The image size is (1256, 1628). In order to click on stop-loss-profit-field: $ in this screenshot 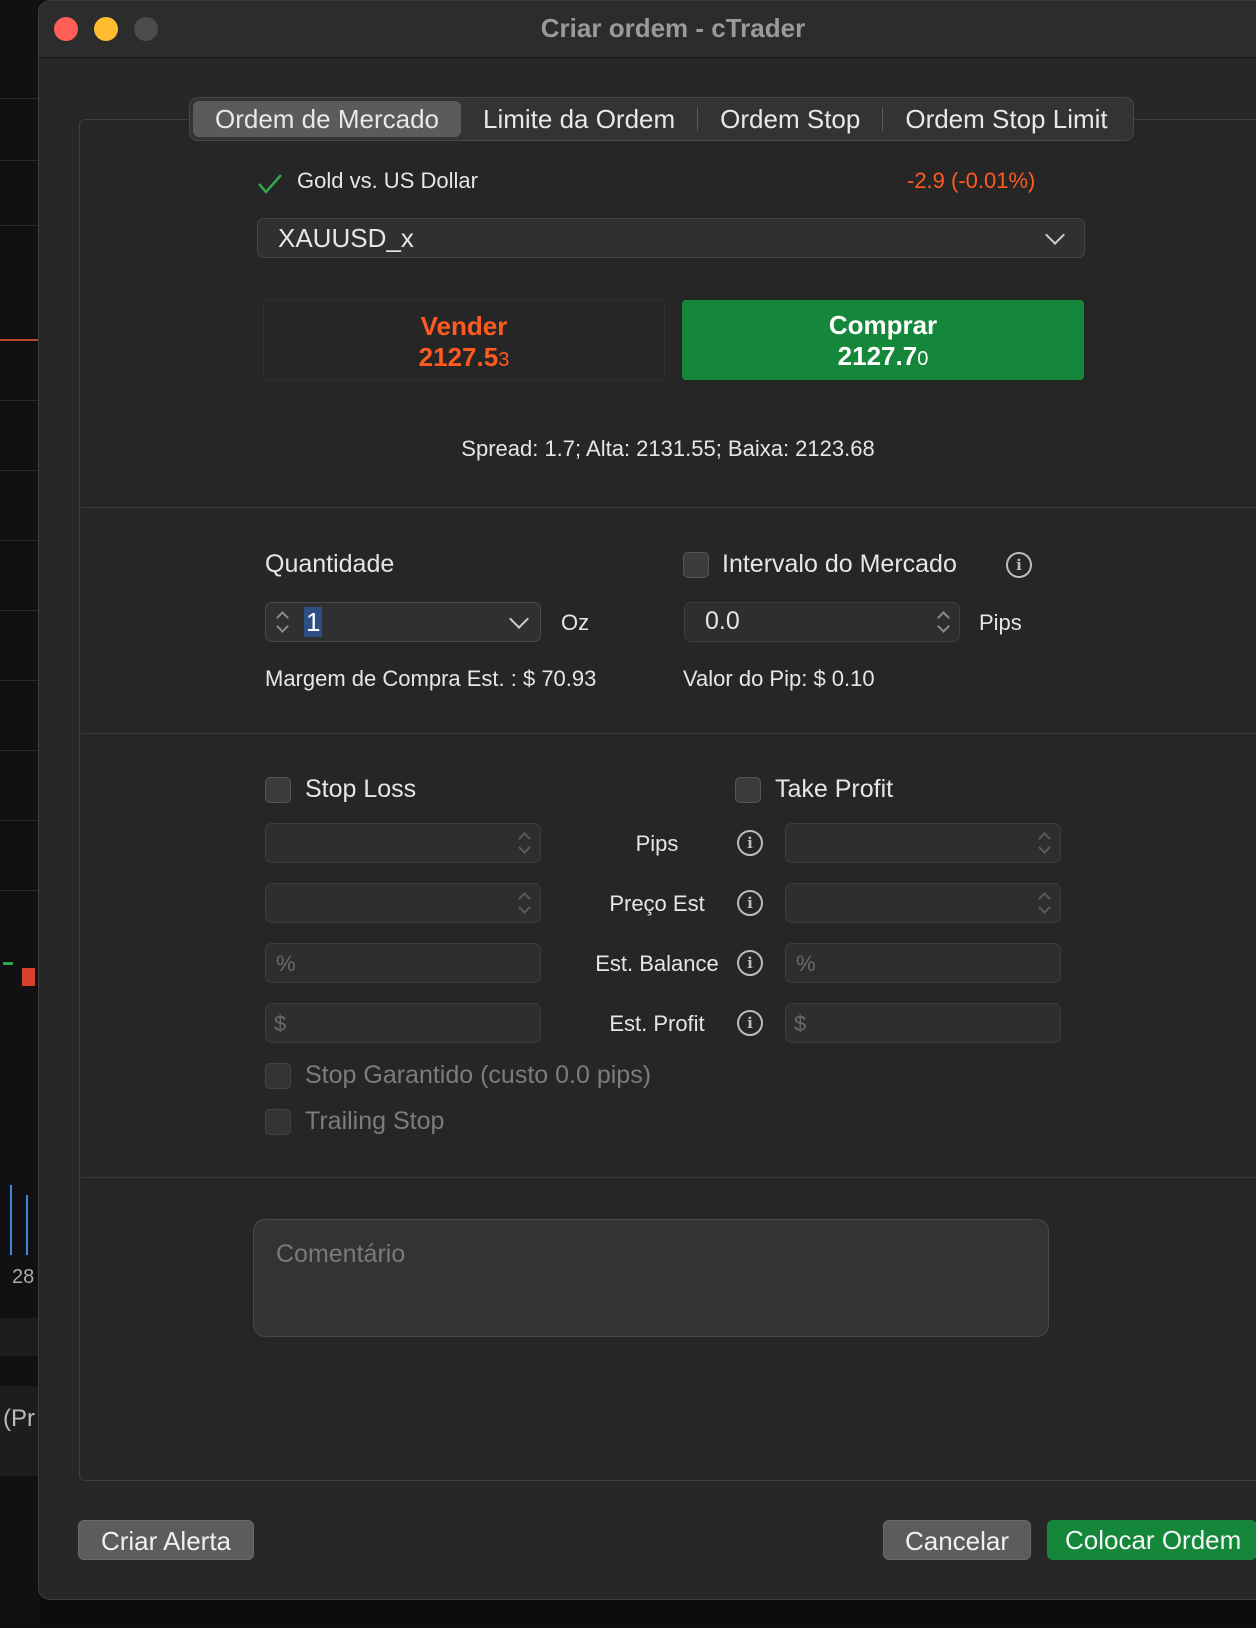, I will do `click(403, 1023)`.